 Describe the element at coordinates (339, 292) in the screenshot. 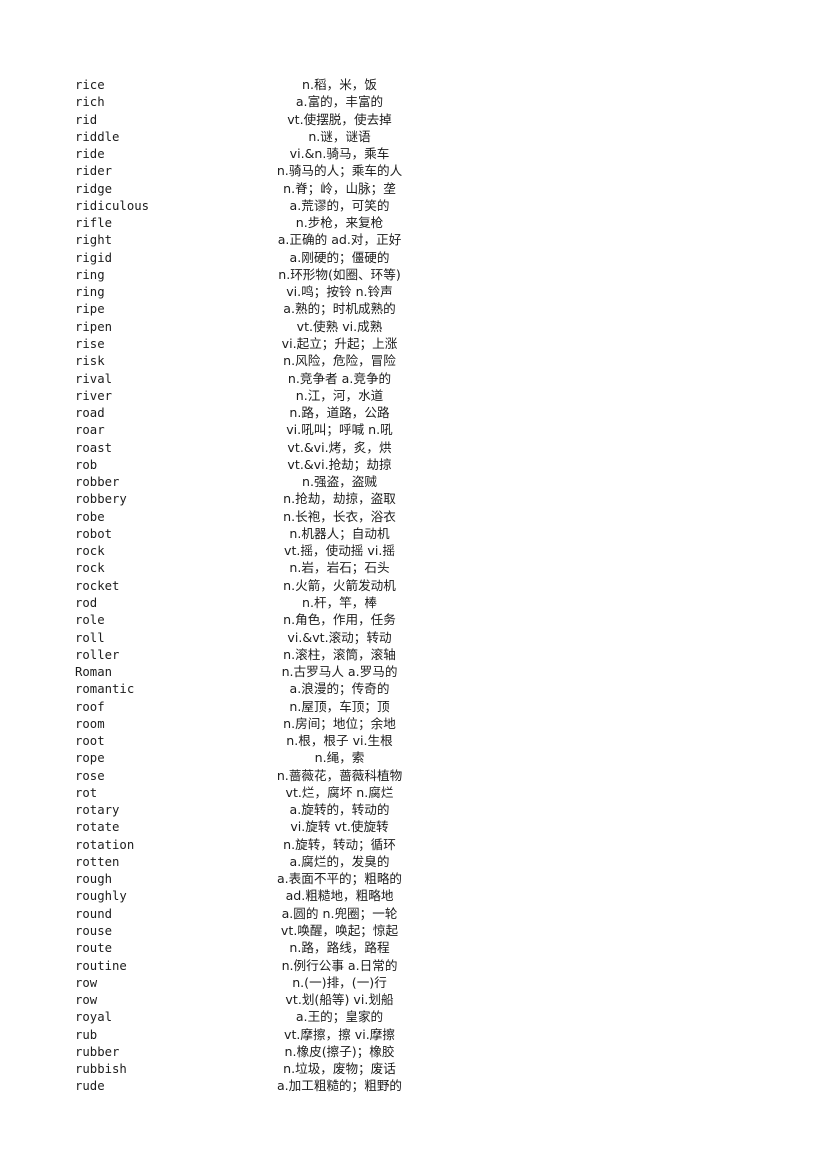

I see `vocab-definition: vi.鸣；按铃 n.铃声` at that location.